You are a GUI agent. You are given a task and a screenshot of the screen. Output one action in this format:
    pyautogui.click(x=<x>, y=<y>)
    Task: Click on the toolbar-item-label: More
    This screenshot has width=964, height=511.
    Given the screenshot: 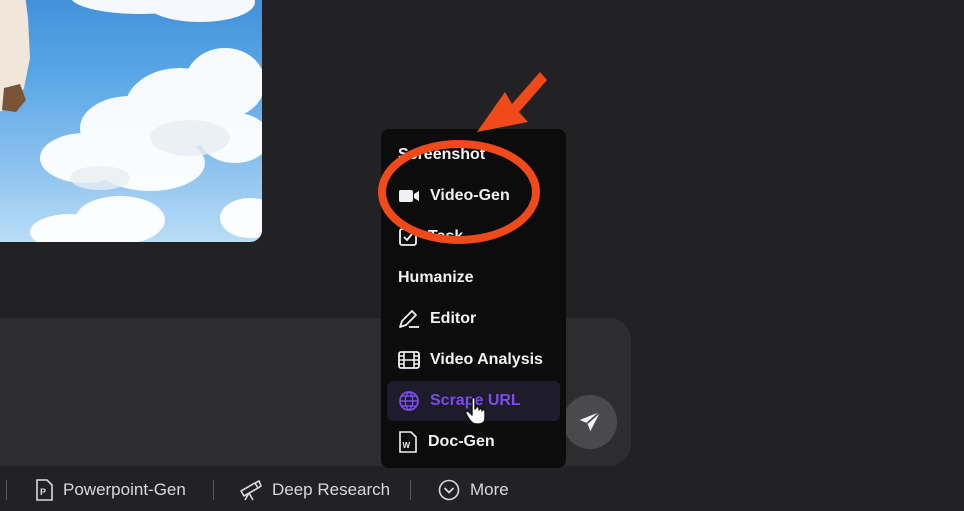 What is the action you would take?
    pyautogui.click(x=489, y=489)
    